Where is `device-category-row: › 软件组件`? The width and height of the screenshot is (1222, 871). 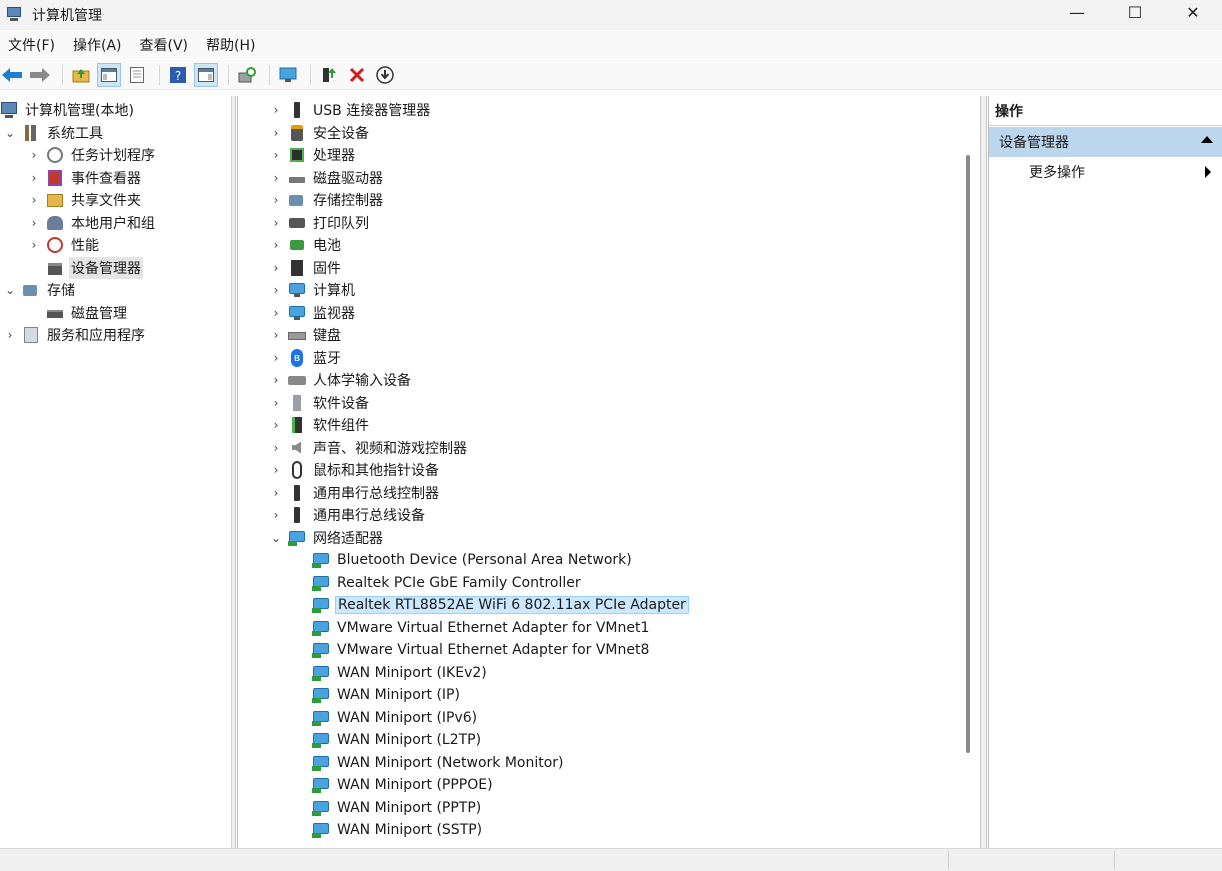 device-category-row: › 软件组件 is located at coordinates (320, 425).